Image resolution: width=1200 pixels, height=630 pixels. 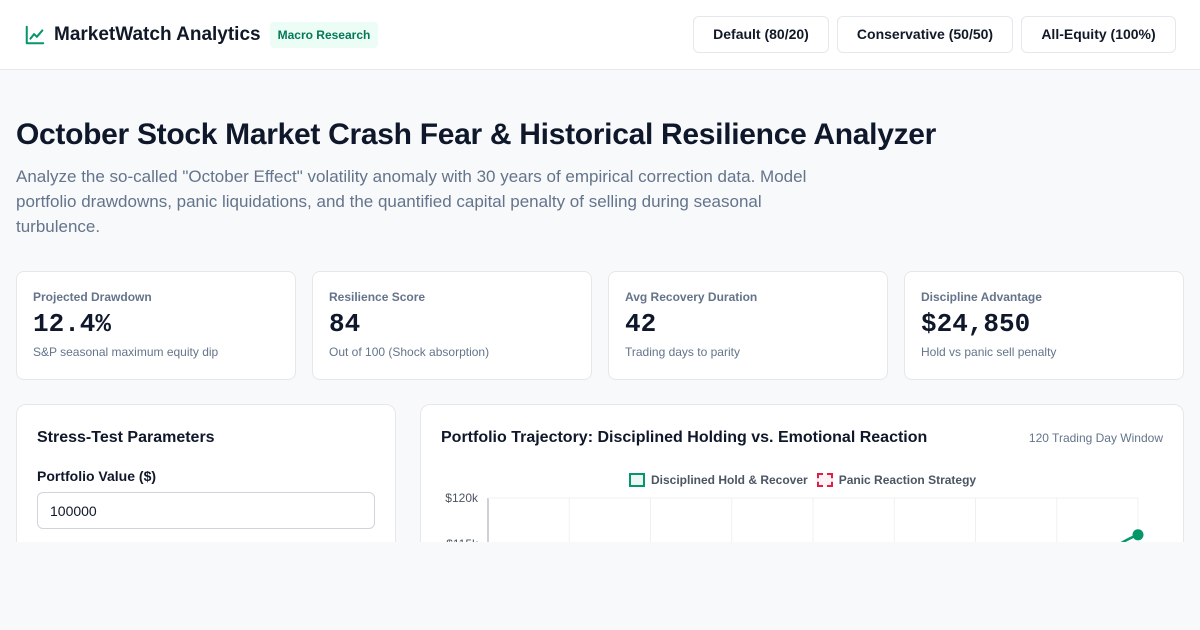 What do you see at coordinates (97, 476) in the screenshot?
I see `portfolio-value-label: Portfolio Value ($)` at bounding box center [97, 476].